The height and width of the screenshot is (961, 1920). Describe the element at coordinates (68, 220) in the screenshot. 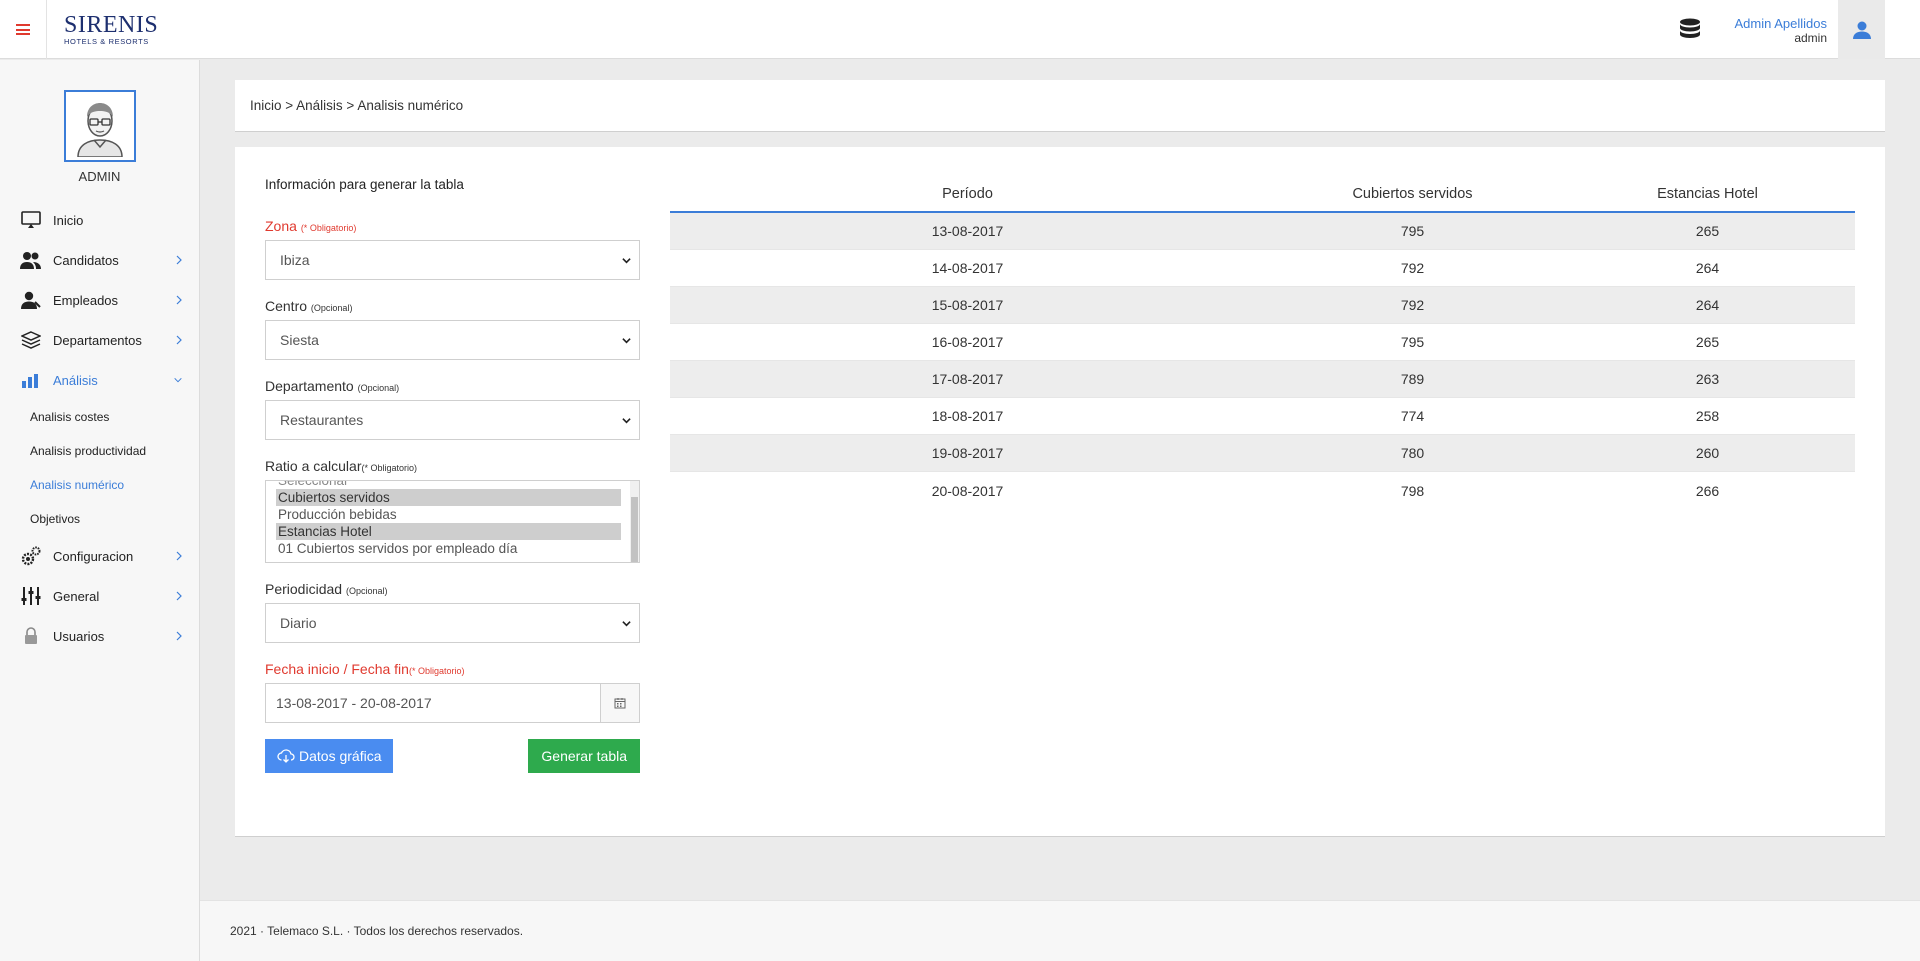

I see `sidebar-item-label: Inicio` at that location.